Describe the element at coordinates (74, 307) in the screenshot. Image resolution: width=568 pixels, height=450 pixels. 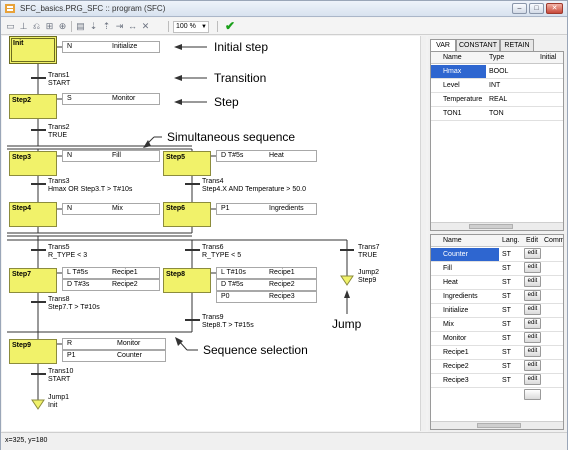
I see `transition-condition: Step7.T > T#10s` at that location.